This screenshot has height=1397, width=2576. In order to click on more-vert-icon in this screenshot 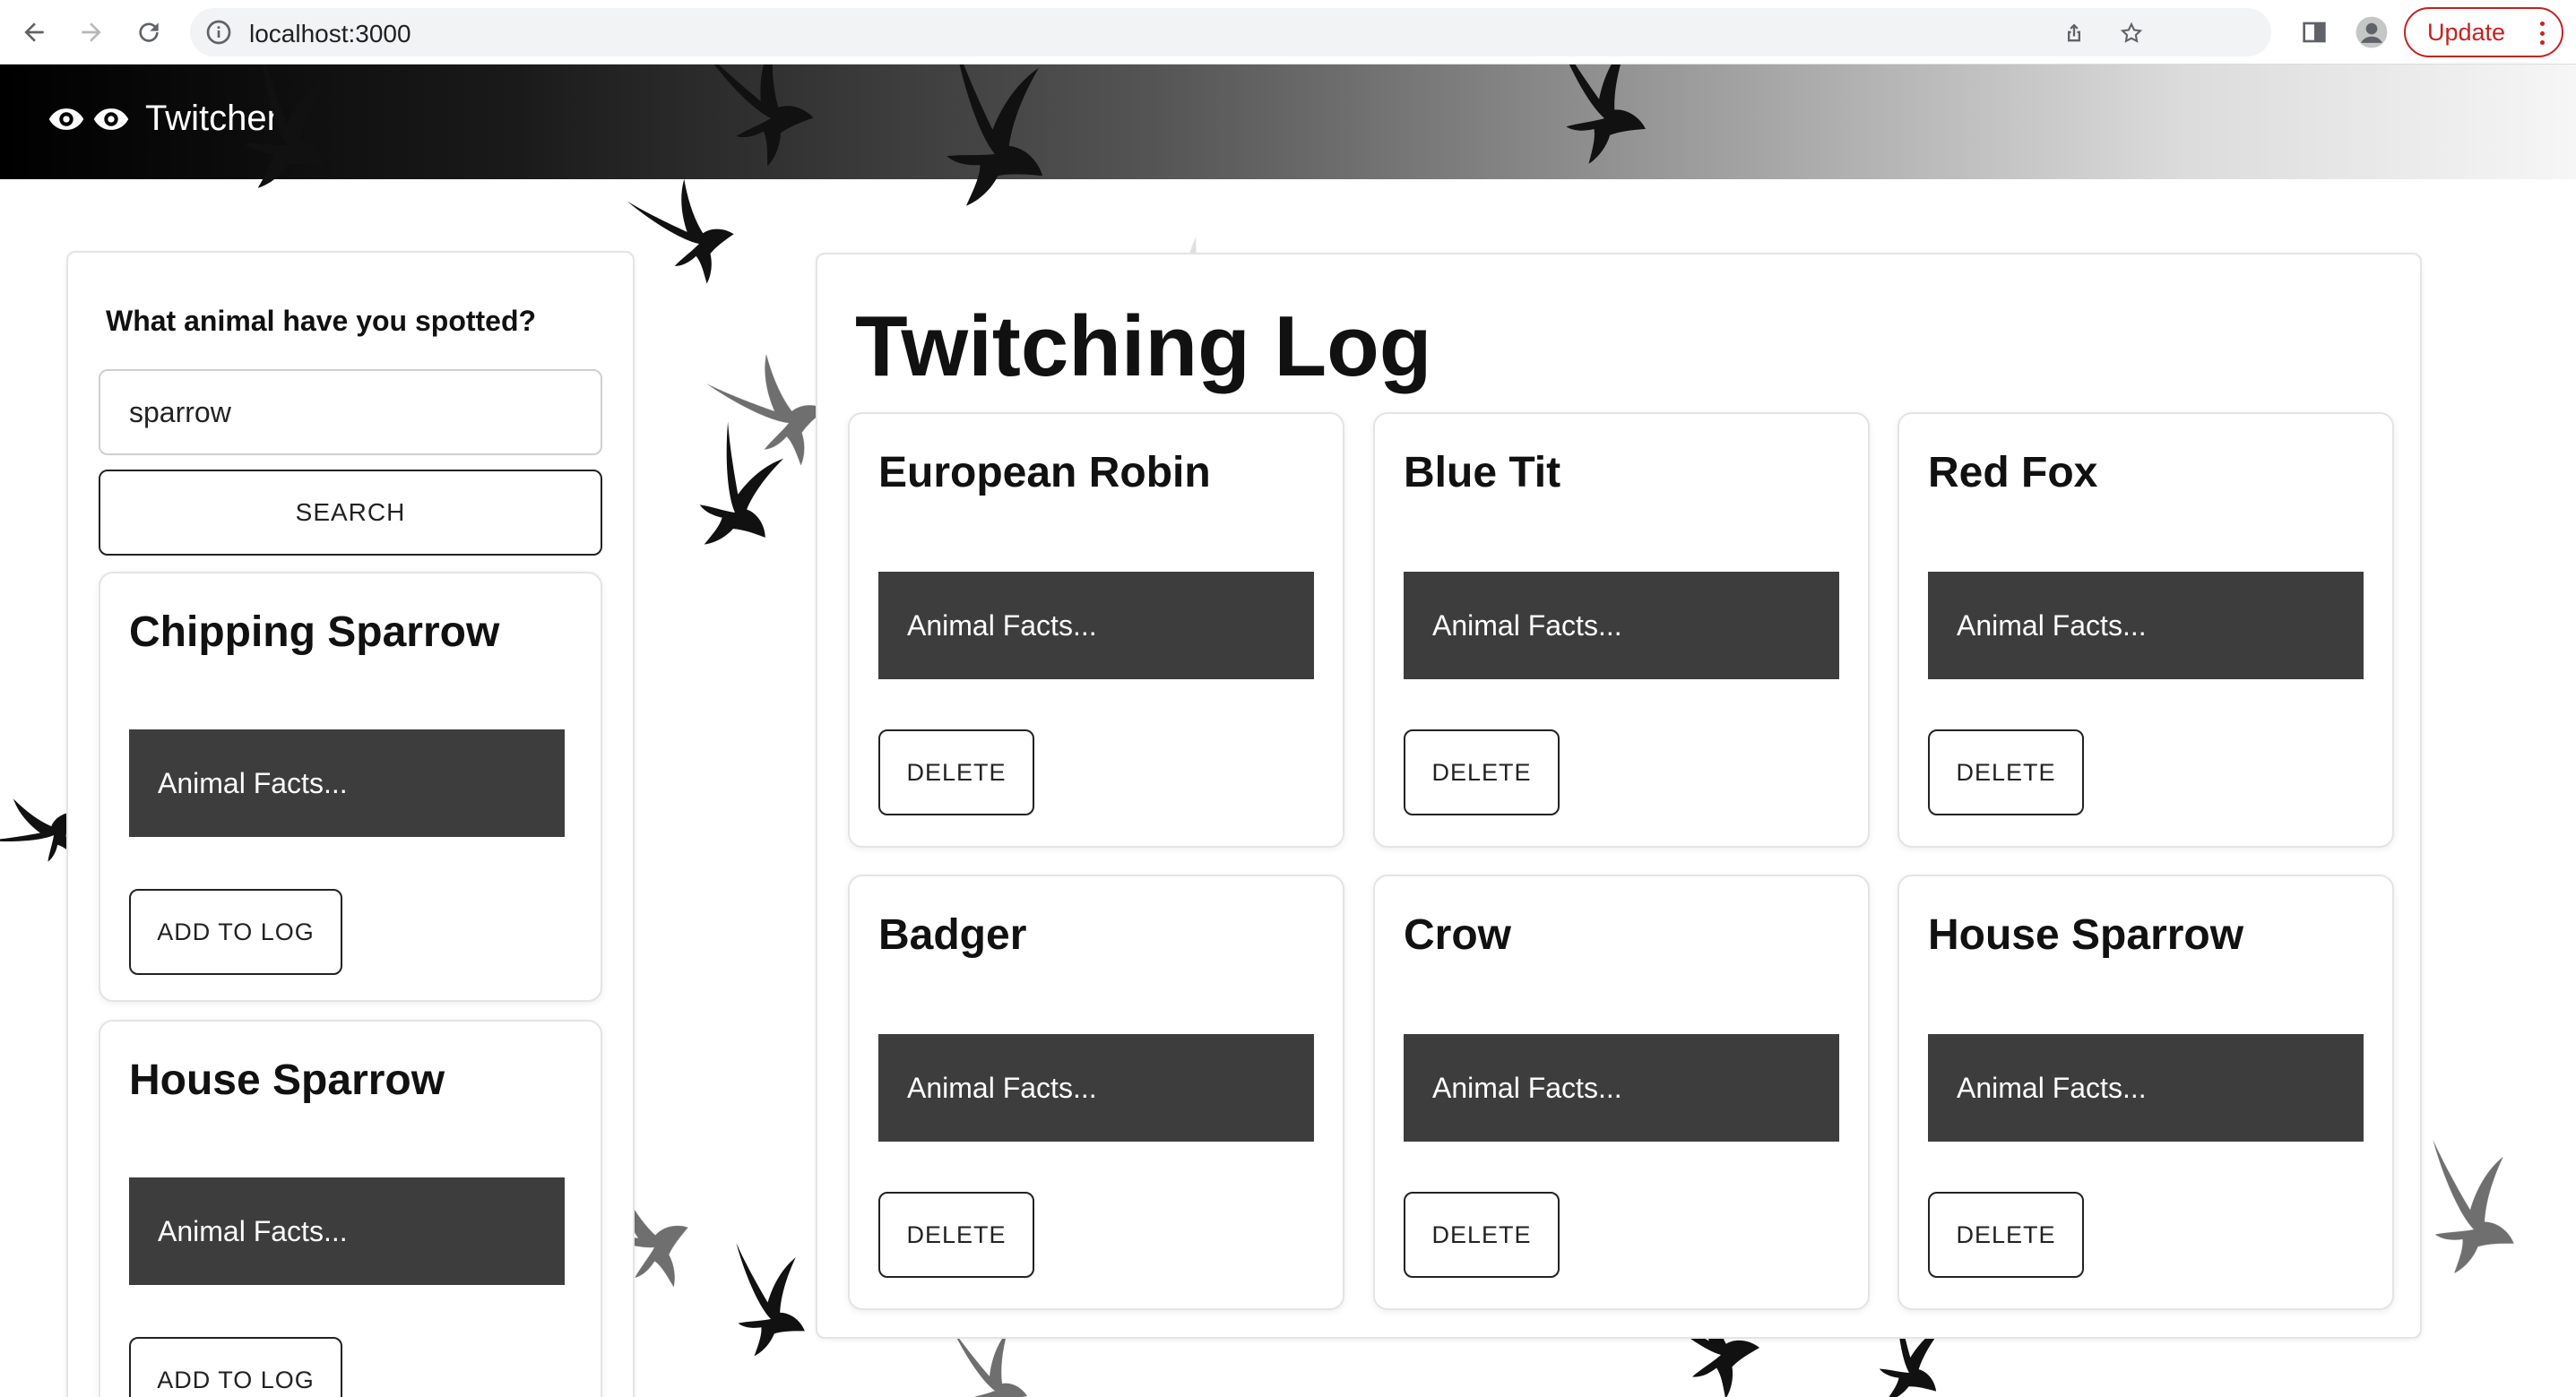, I will do `click(2543, 33)`.